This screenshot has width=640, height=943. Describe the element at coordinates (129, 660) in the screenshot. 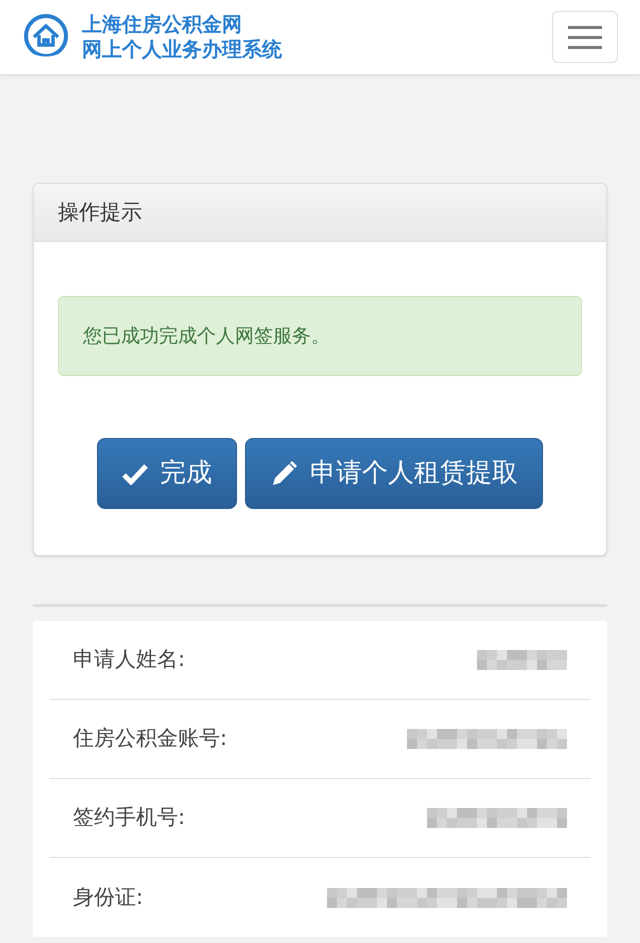

I see `field-label: 申请人姓名:` at that location.